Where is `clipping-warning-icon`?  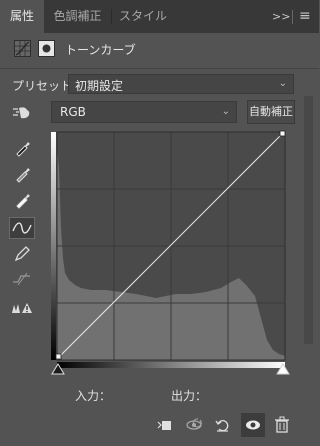
clipping-warning-icon is located at coordinates (22, 307).